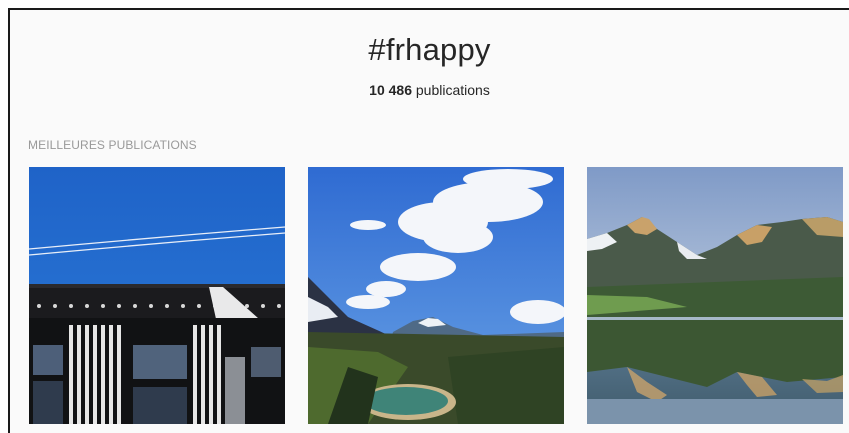 The height and width of the screenshot is (433, 849). I want to click on post-count: 10 486 publications, so click(429, 90).